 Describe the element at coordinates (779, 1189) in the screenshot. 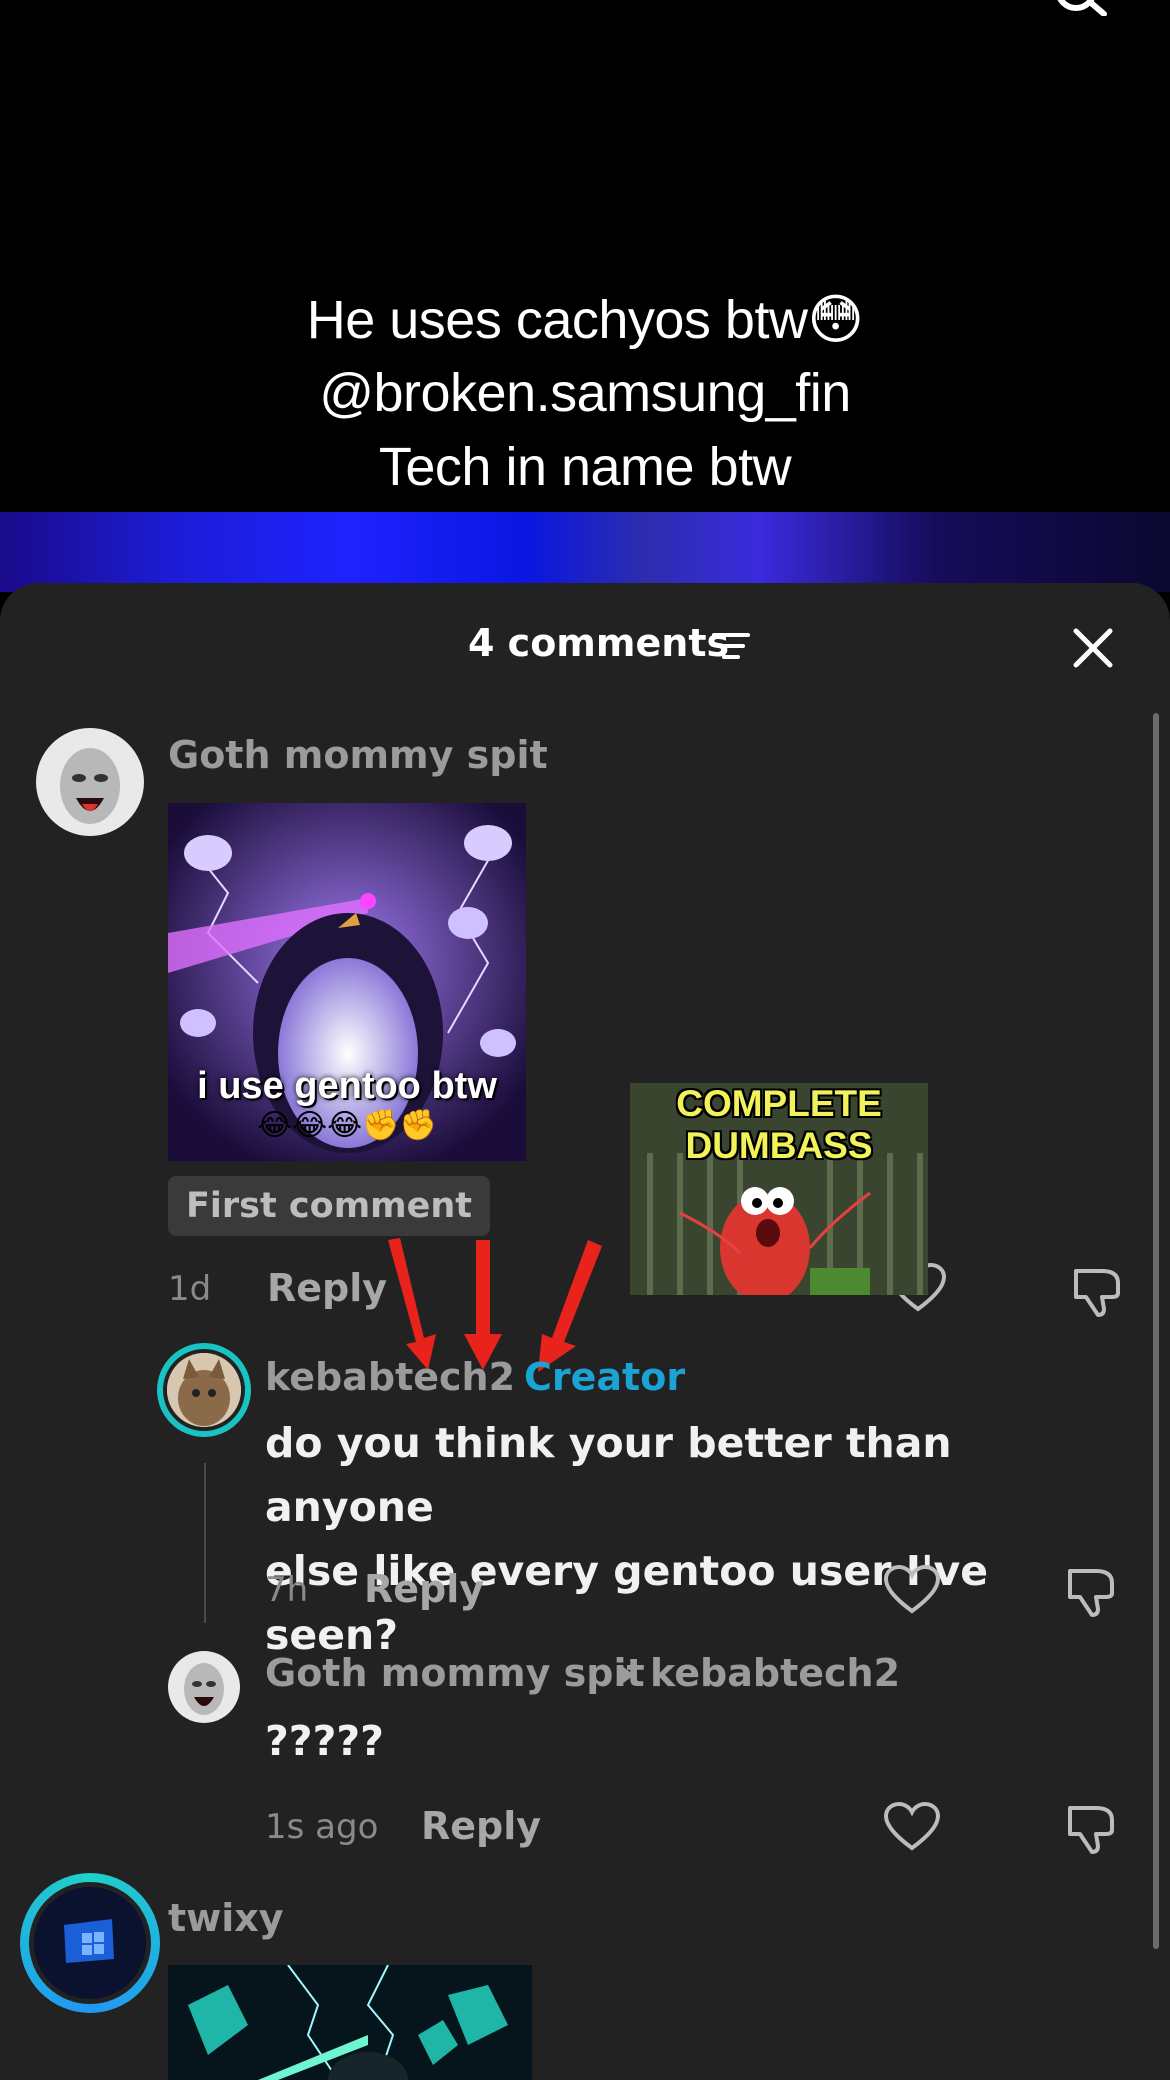

I see `meme-overlay-image: COMPLETE DUMBASS` at that location.